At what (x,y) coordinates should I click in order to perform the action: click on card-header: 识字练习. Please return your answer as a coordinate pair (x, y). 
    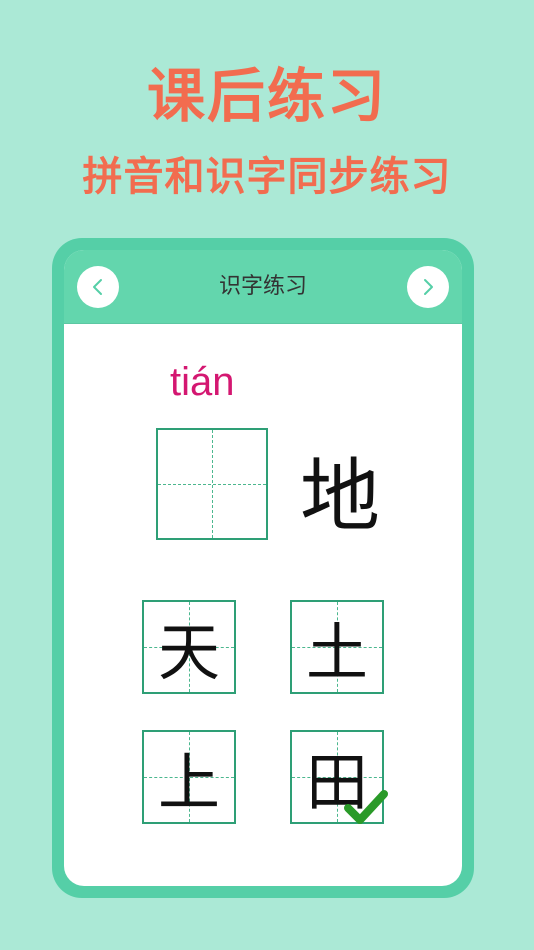
    Looking at the image, I should click on (263, 287).